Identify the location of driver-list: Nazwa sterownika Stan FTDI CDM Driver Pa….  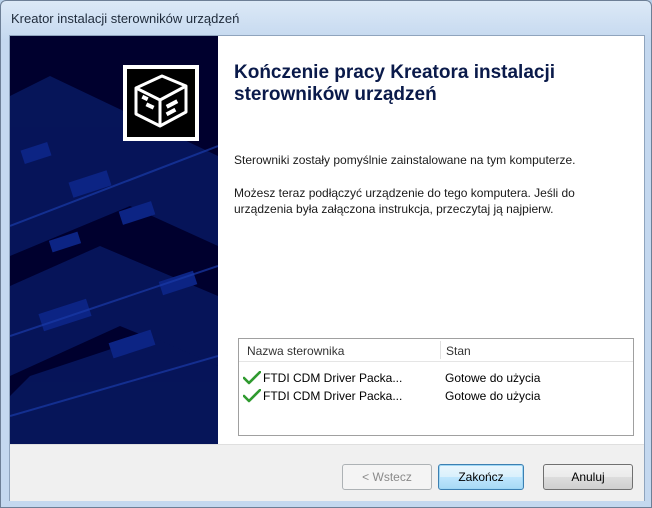
(436, 387).